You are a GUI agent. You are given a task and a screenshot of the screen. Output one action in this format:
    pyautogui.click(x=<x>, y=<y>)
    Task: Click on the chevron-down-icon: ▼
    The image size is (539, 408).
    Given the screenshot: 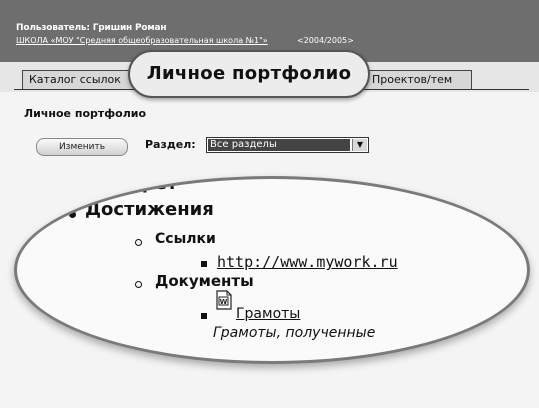 What is the action you would take?
    pyautogui.click(x=359, y=145)
    